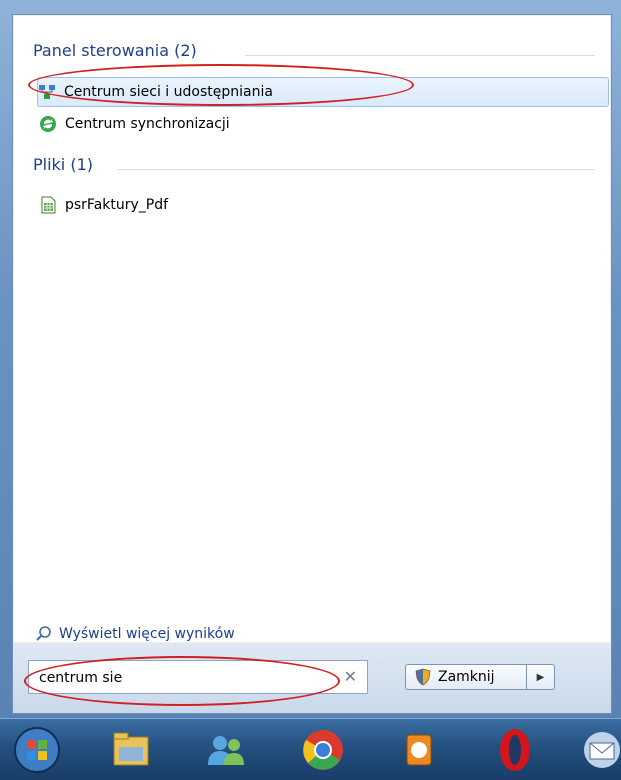 Image resolution: width=621 pixels, height=780 pixels. I want to click on see-more-results-link: Wyświetl więcej wyników, so click(135, 634).